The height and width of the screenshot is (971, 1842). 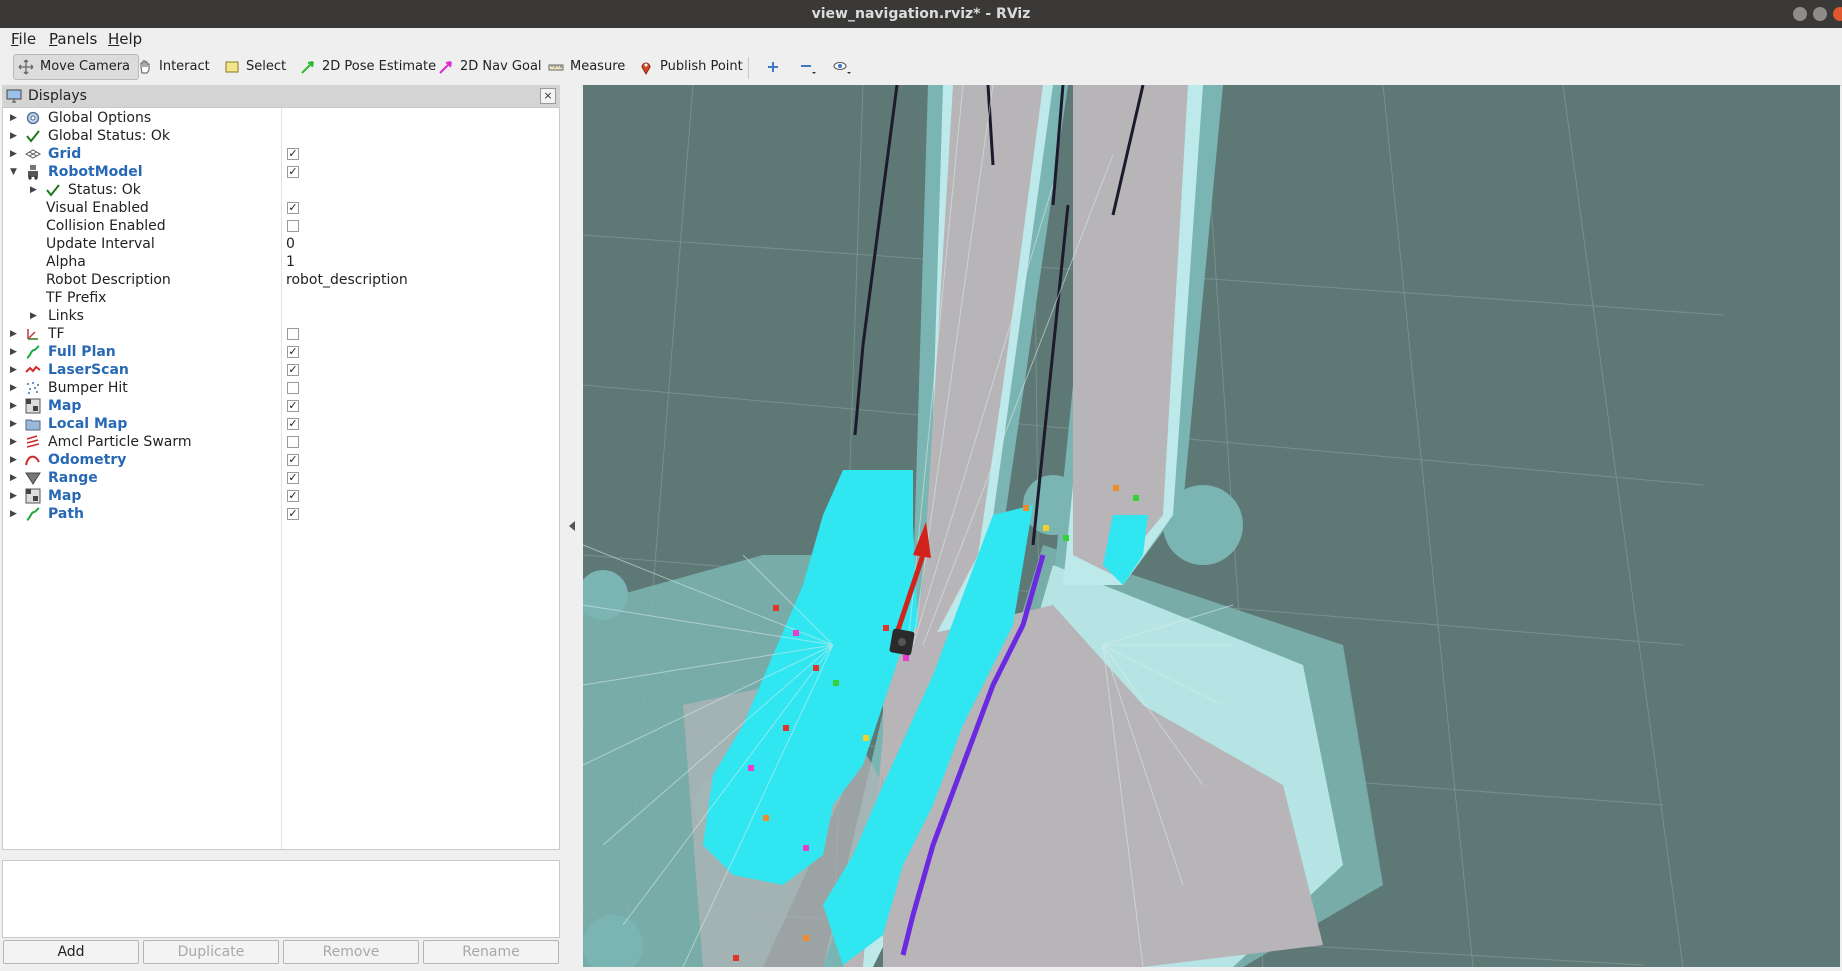 I want to click on menu-help: Help, so click(x=125, y=39).